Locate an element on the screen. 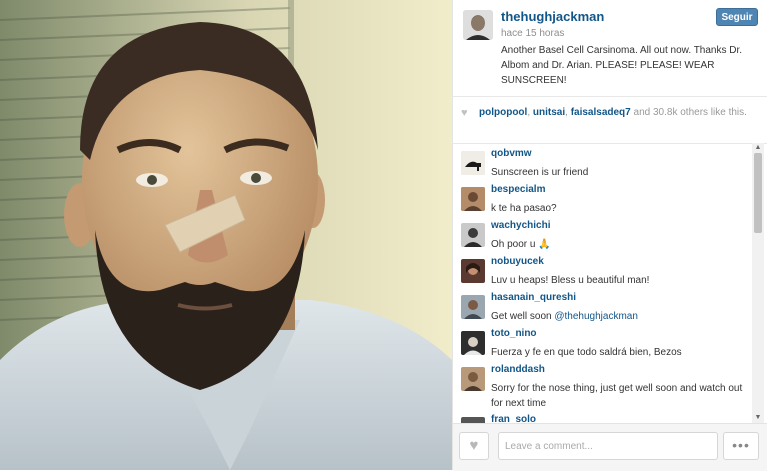  comment-item: fran_solo is located at coordinates (606, 418).